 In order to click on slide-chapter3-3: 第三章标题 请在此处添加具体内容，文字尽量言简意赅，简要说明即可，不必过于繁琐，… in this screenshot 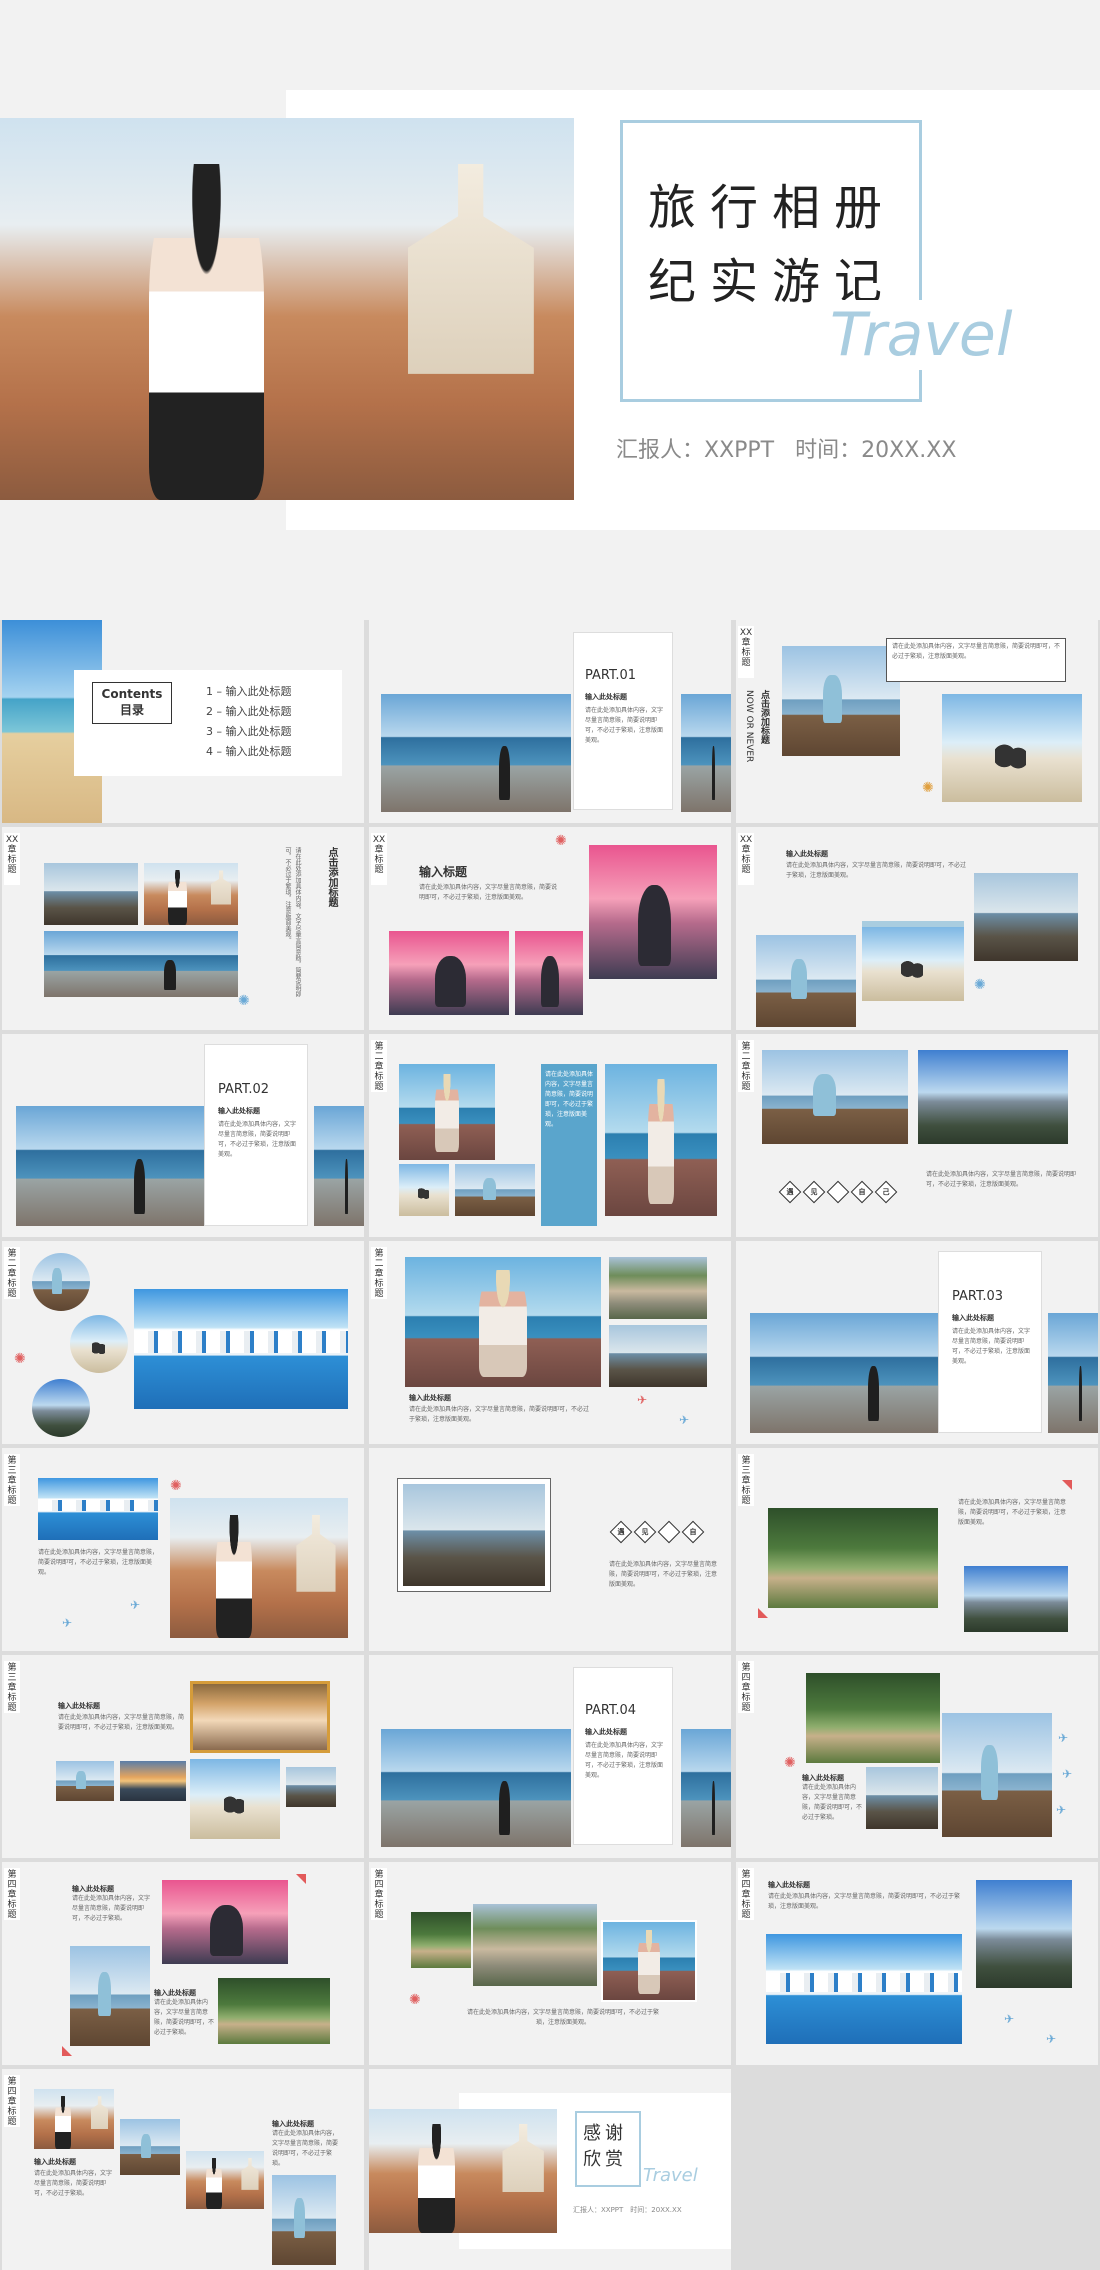, I will do `click(917, 1549)`.